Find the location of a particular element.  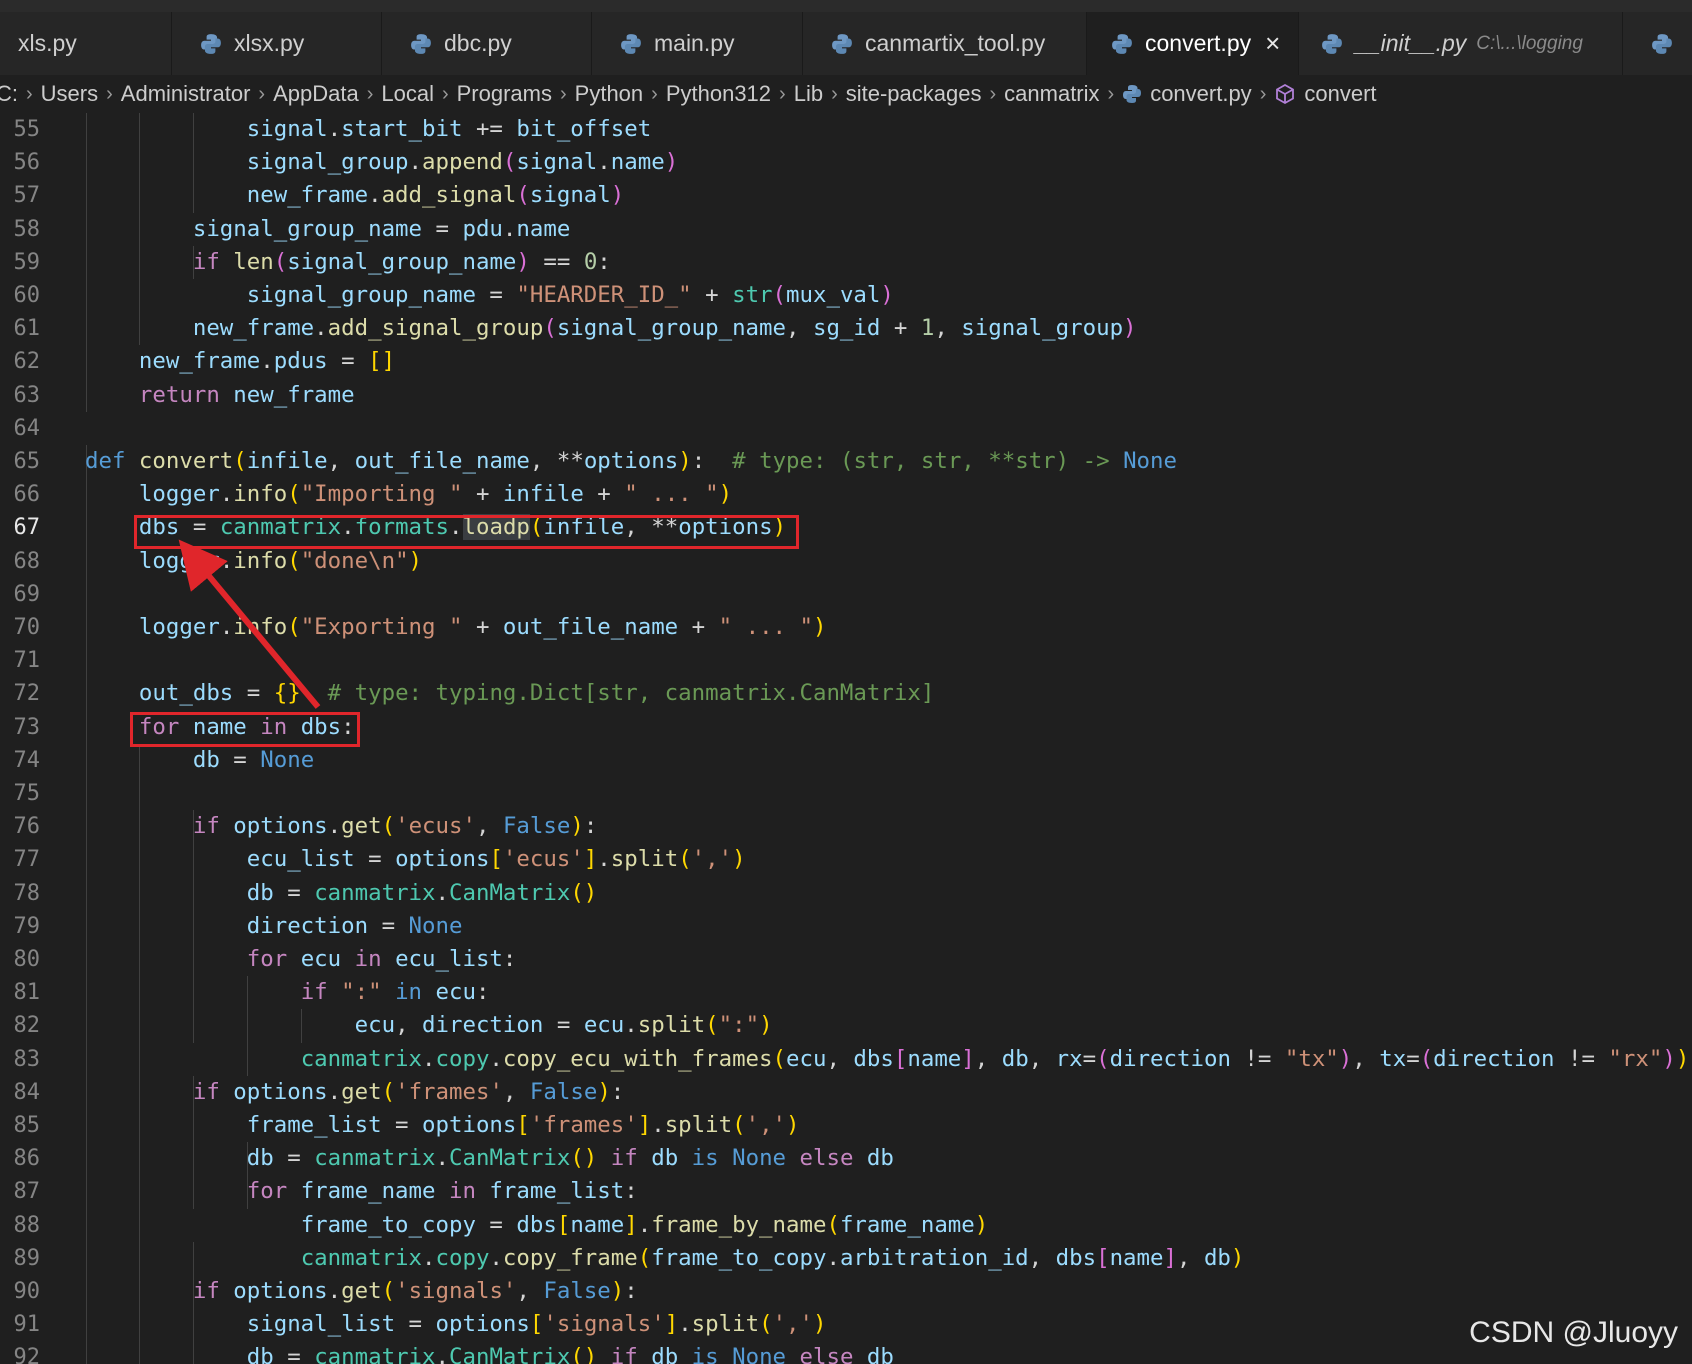

code-line: 57 new_frame.add_signal(signal) is located at coordinates (846, 195).